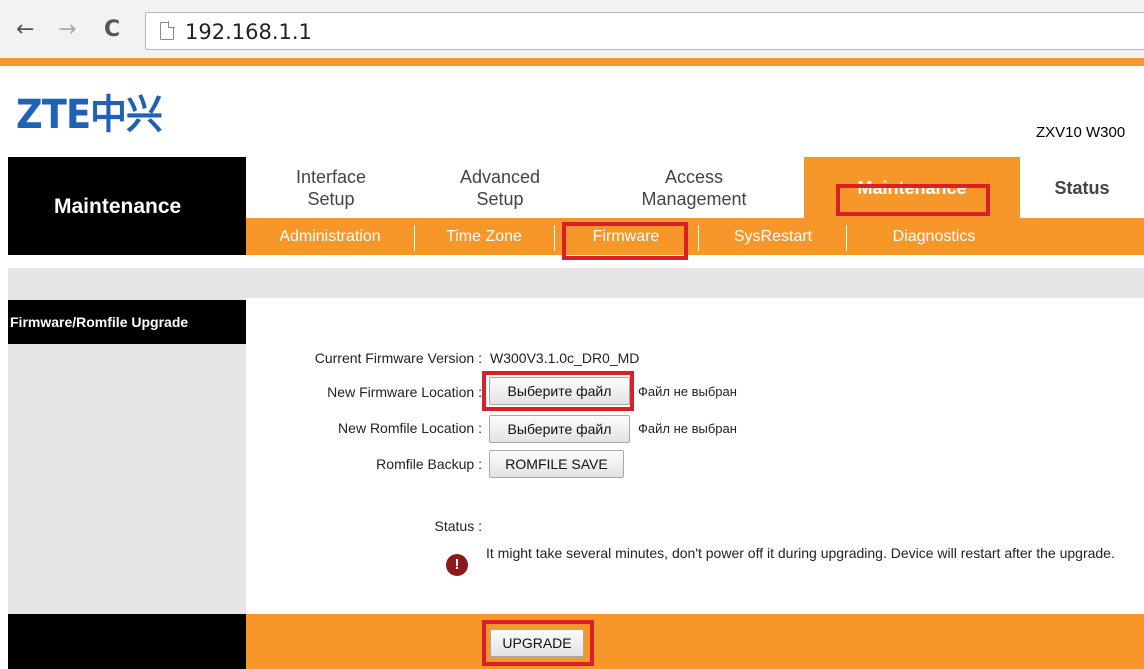  Describe the element at coordinates (484, 236) in the screenshot. I see `subtab-time-zone: Time Zone` at that location.